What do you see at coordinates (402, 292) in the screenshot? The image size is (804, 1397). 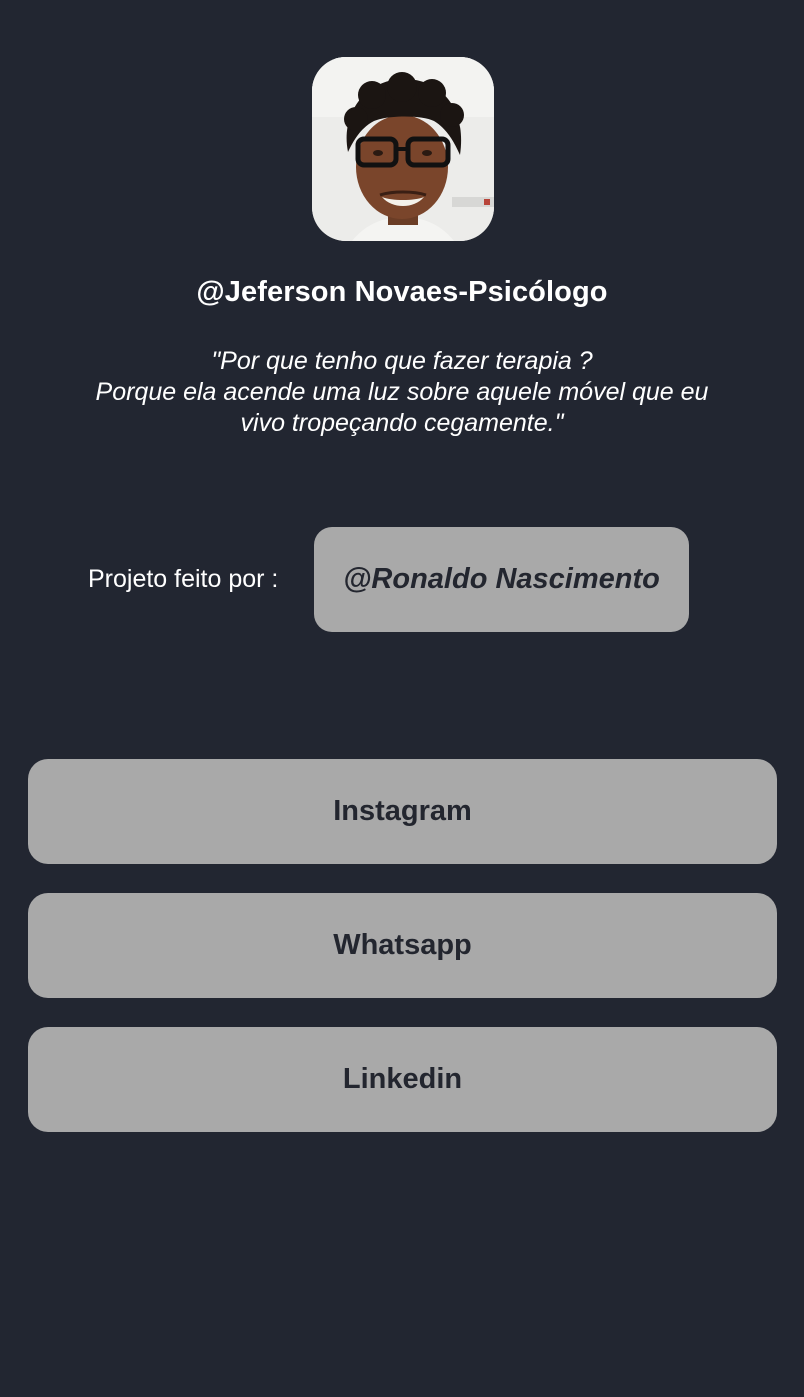 I see `profile-username: @Jeferson Novaes-Psicólogo` at bounding box center [402, 292].